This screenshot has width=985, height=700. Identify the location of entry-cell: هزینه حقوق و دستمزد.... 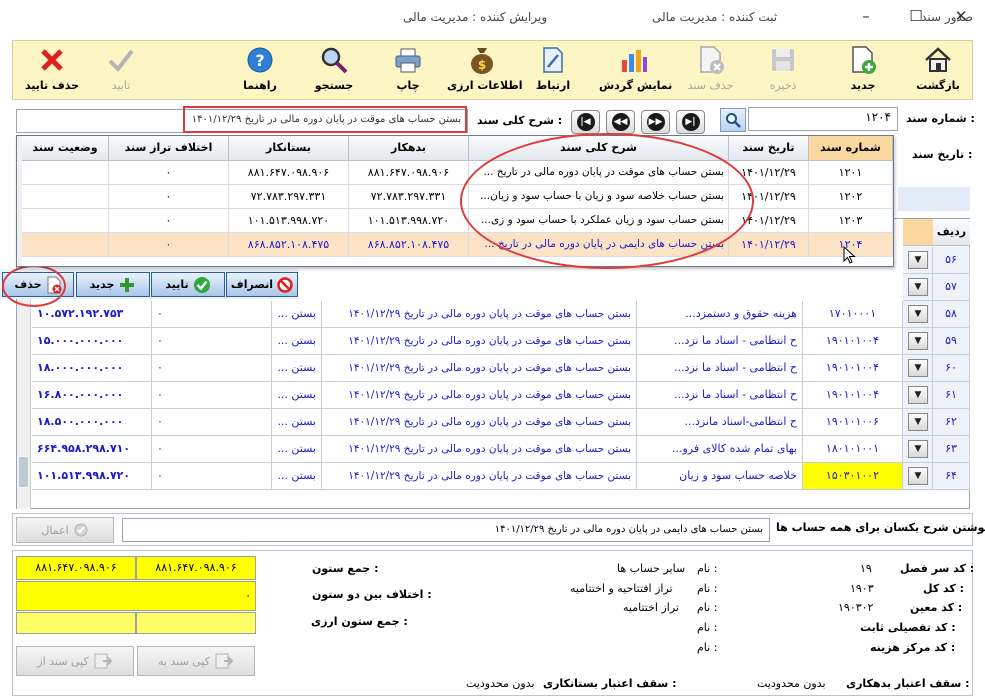
(720, 314).